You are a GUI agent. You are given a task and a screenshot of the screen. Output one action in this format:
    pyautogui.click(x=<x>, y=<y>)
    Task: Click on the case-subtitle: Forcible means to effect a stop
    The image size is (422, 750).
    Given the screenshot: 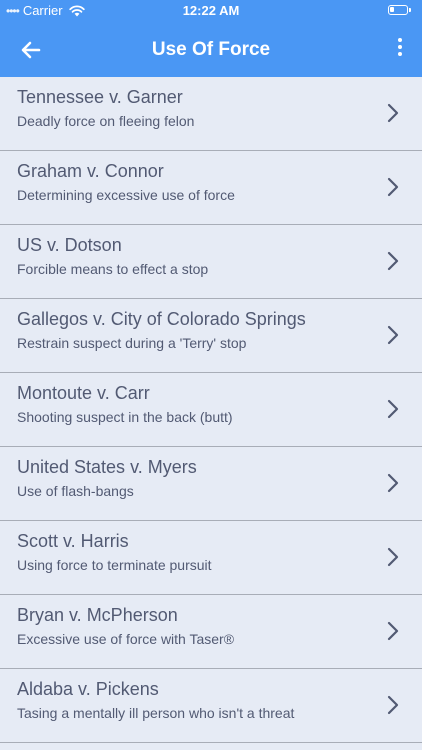 What is the action you would take?
    pyautogui.click(x=113, y=269)
    